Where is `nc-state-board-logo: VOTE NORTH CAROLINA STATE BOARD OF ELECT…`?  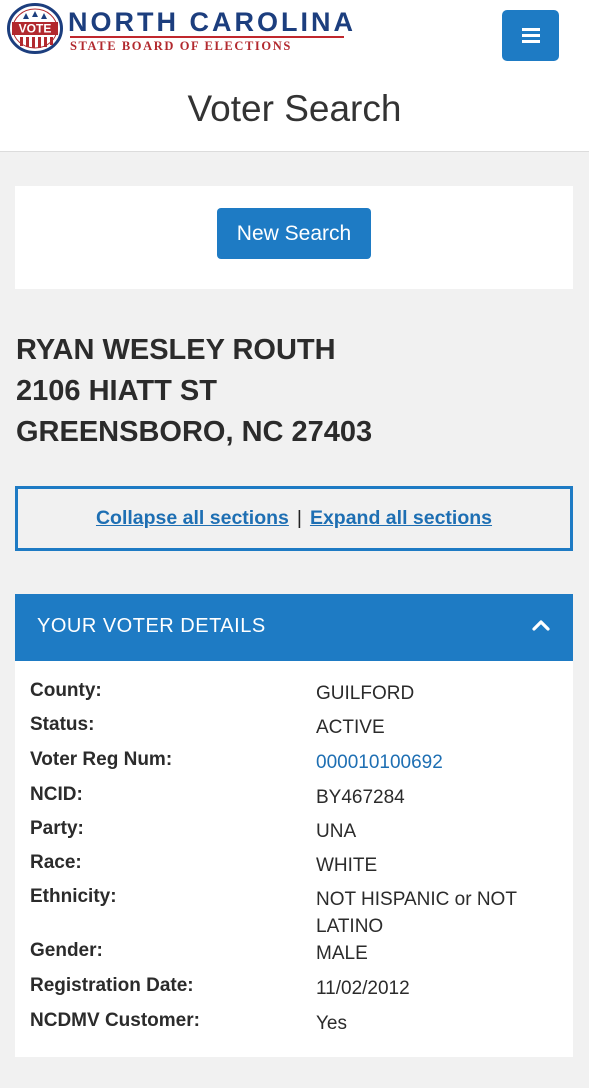
nc-state-board-logo: VOTE NORTH CAROLINA STATE BOARD OF ELECT… is located at coordinates (179, 29).